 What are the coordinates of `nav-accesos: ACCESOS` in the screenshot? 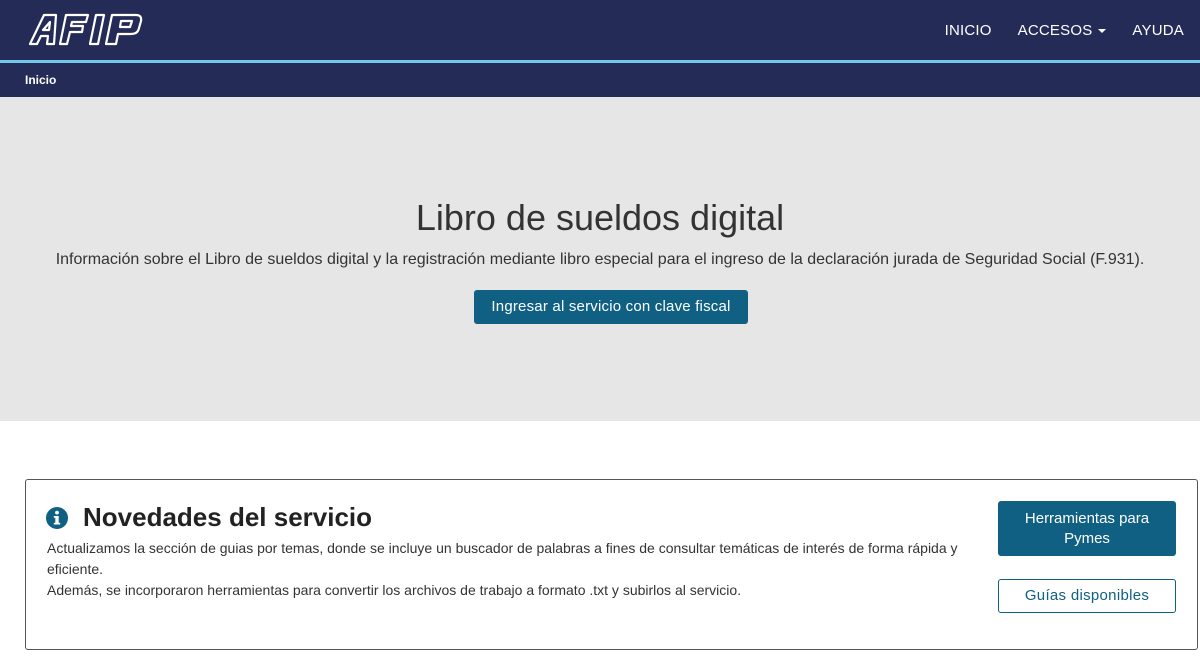 It's located at (1062, 30).